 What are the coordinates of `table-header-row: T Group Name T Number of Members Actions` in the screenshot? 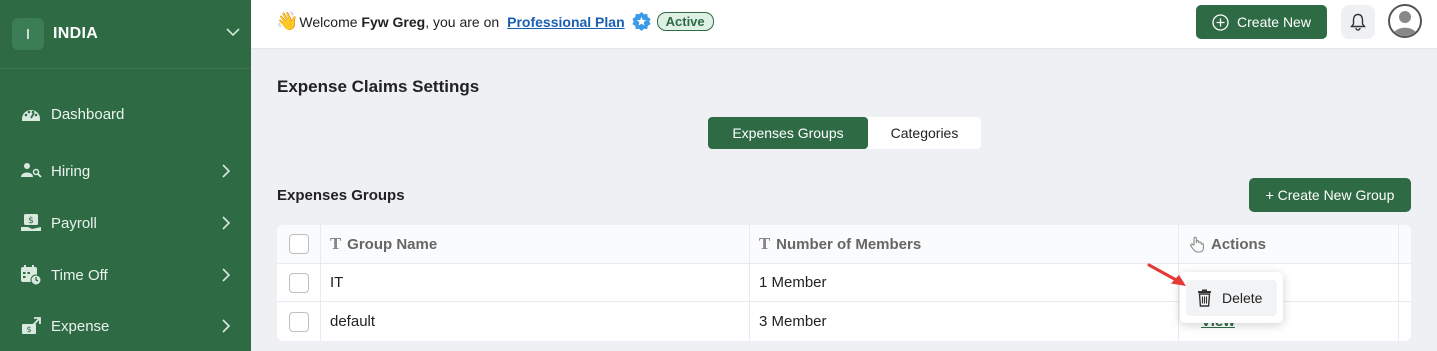 It's located at (844, 244).